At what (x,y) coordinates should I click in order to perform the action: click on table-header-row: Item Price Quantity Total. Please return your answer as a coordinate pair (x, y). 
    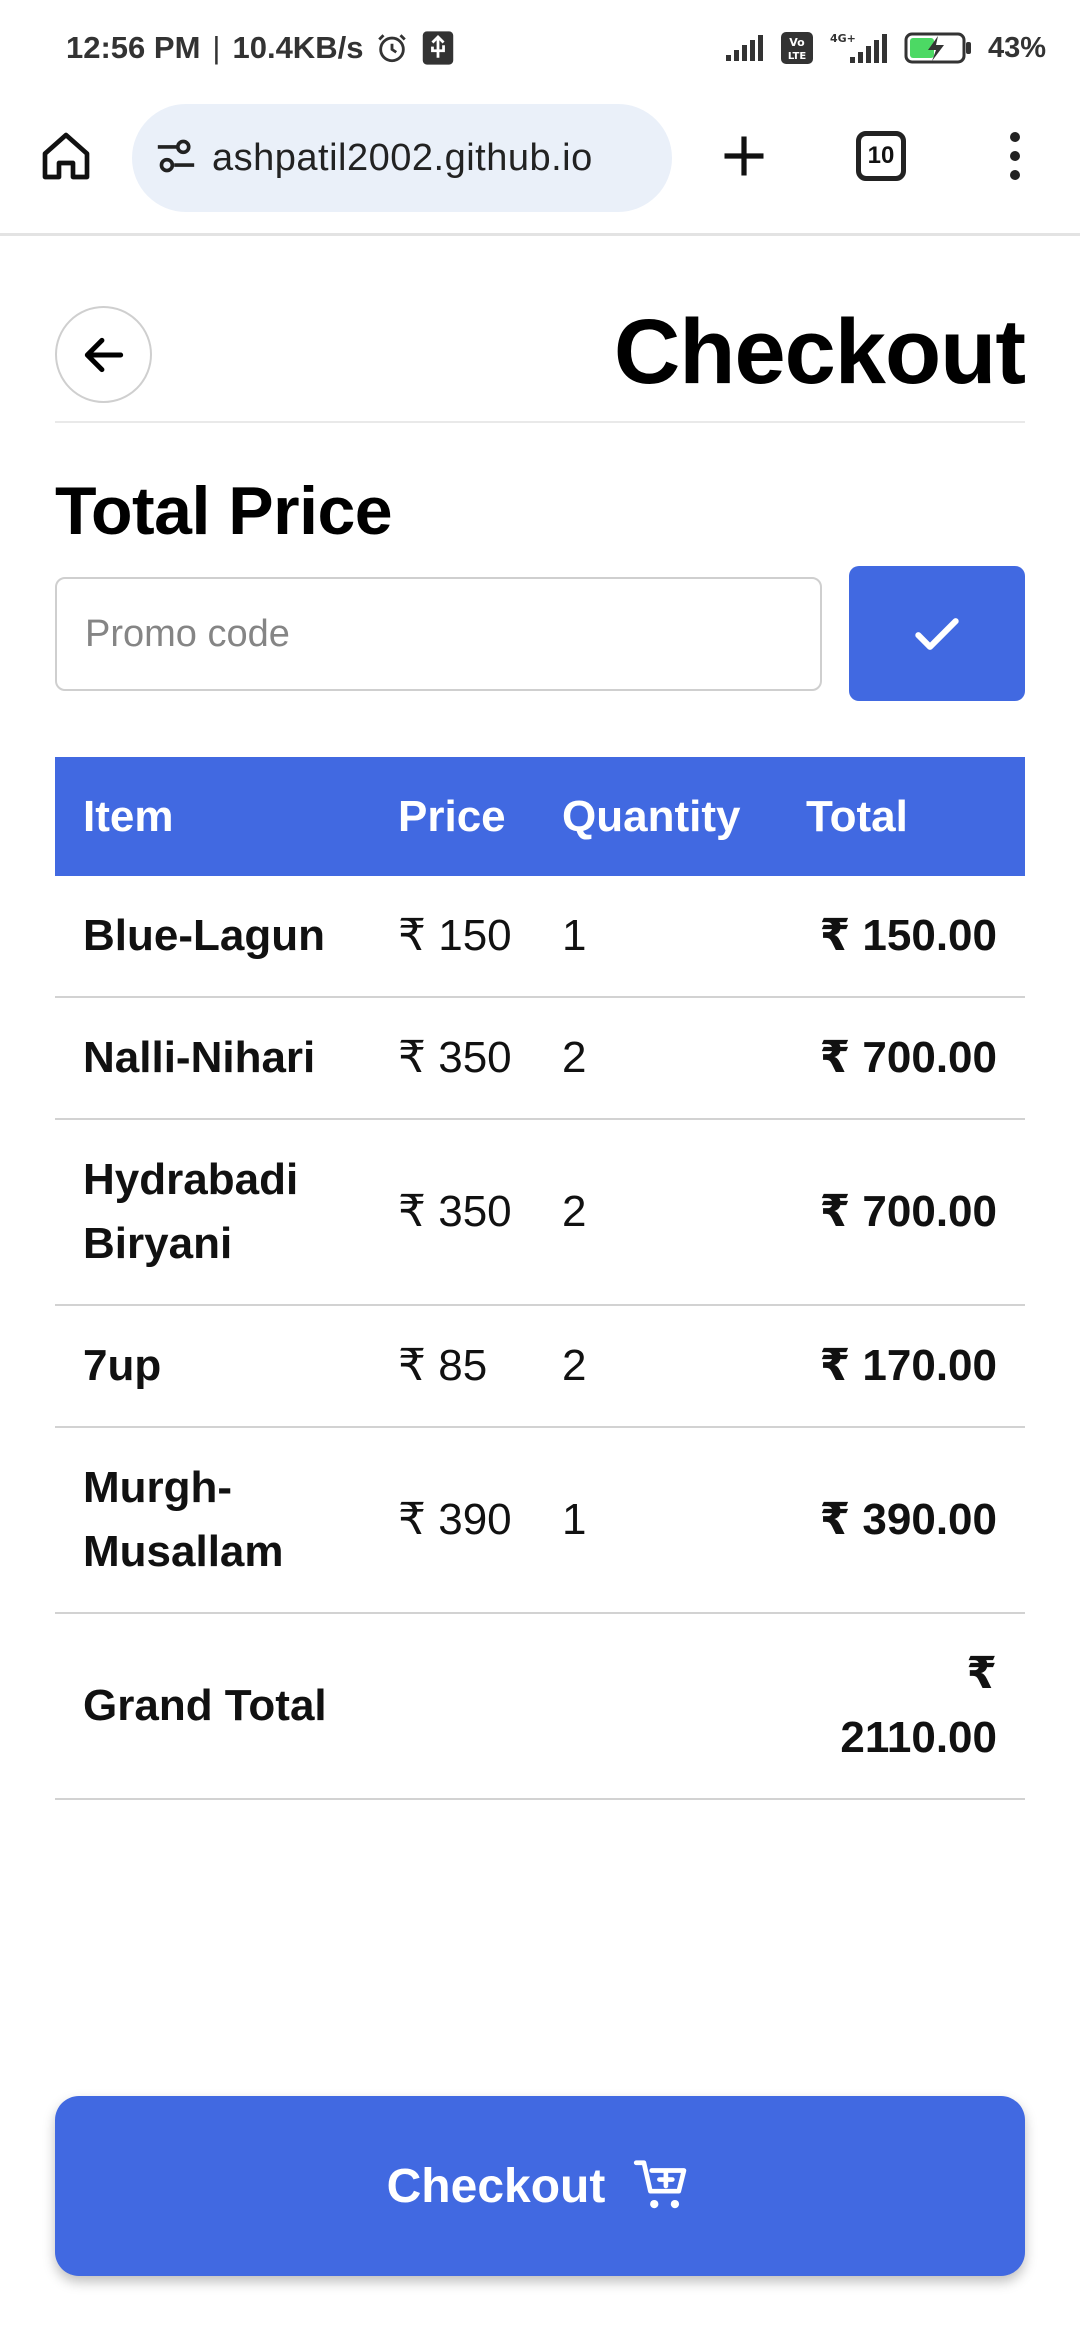
    Looking at the image, I should click on (540, 816).